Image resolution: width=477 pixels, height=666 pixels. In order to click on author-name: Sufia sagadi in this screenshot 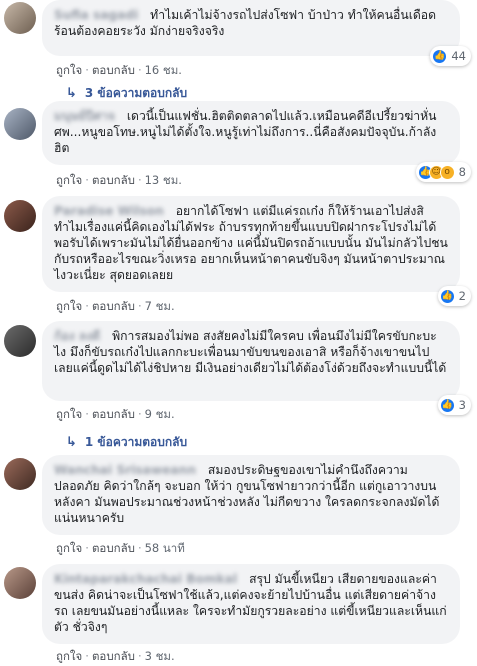, I will do `click(96, 15)`.